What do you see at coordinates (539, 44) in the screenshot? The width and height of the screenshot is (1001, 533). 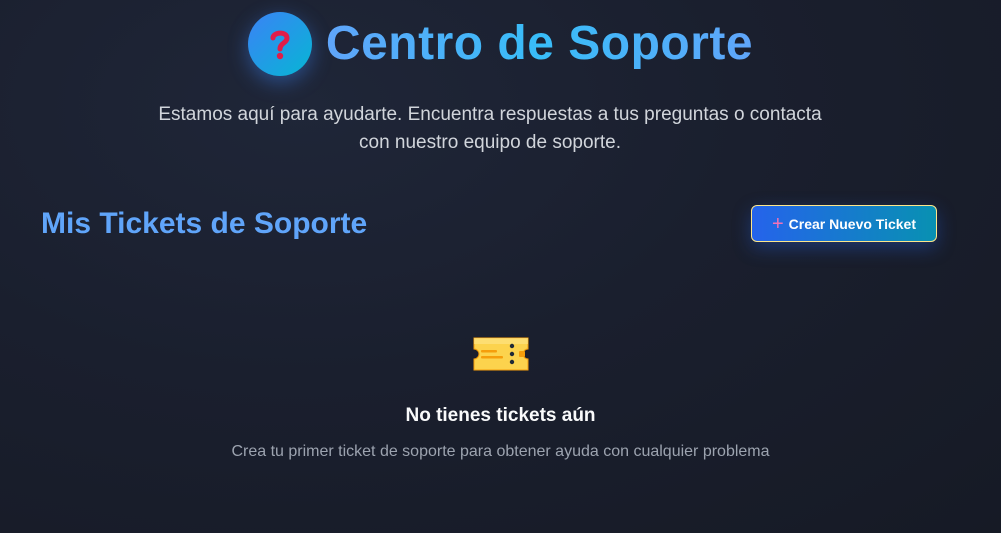 I see `page-title: Centro de Soporte` at bounding box center [539, 44].